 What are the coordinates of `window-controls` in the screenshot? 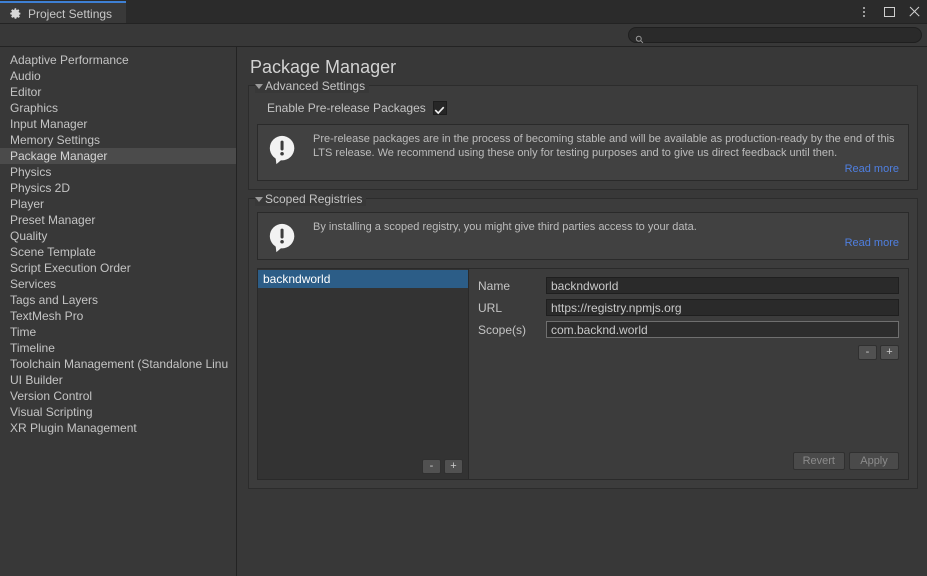 It's located at (889, 12).